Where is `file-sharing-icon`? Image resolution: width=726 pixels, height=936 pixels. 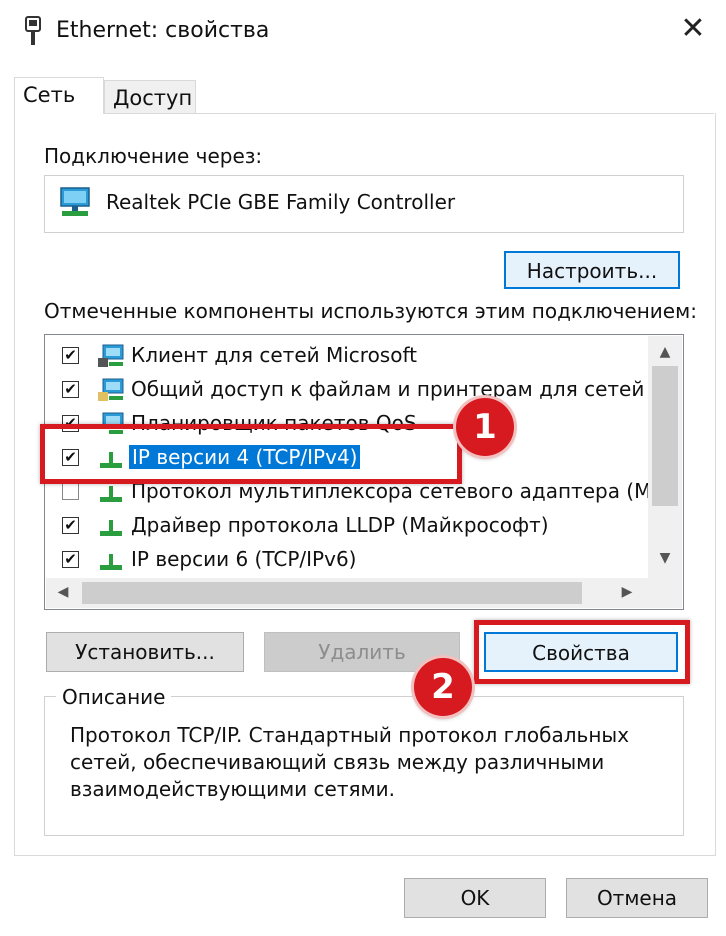
file-sharing-icon is located at coordinates (111, 389).